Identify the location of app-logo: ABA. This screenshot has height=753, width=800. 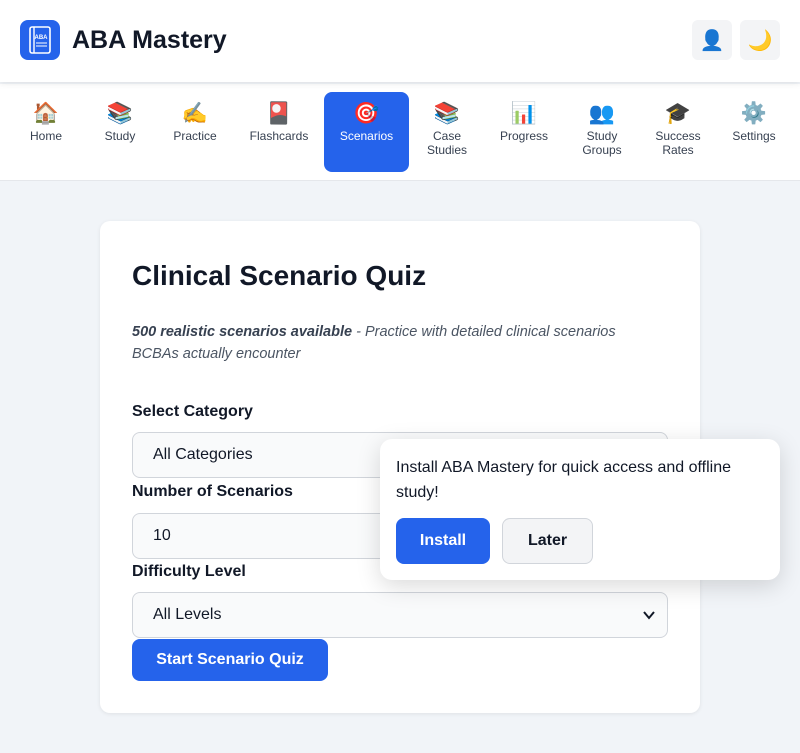
(40, 40).